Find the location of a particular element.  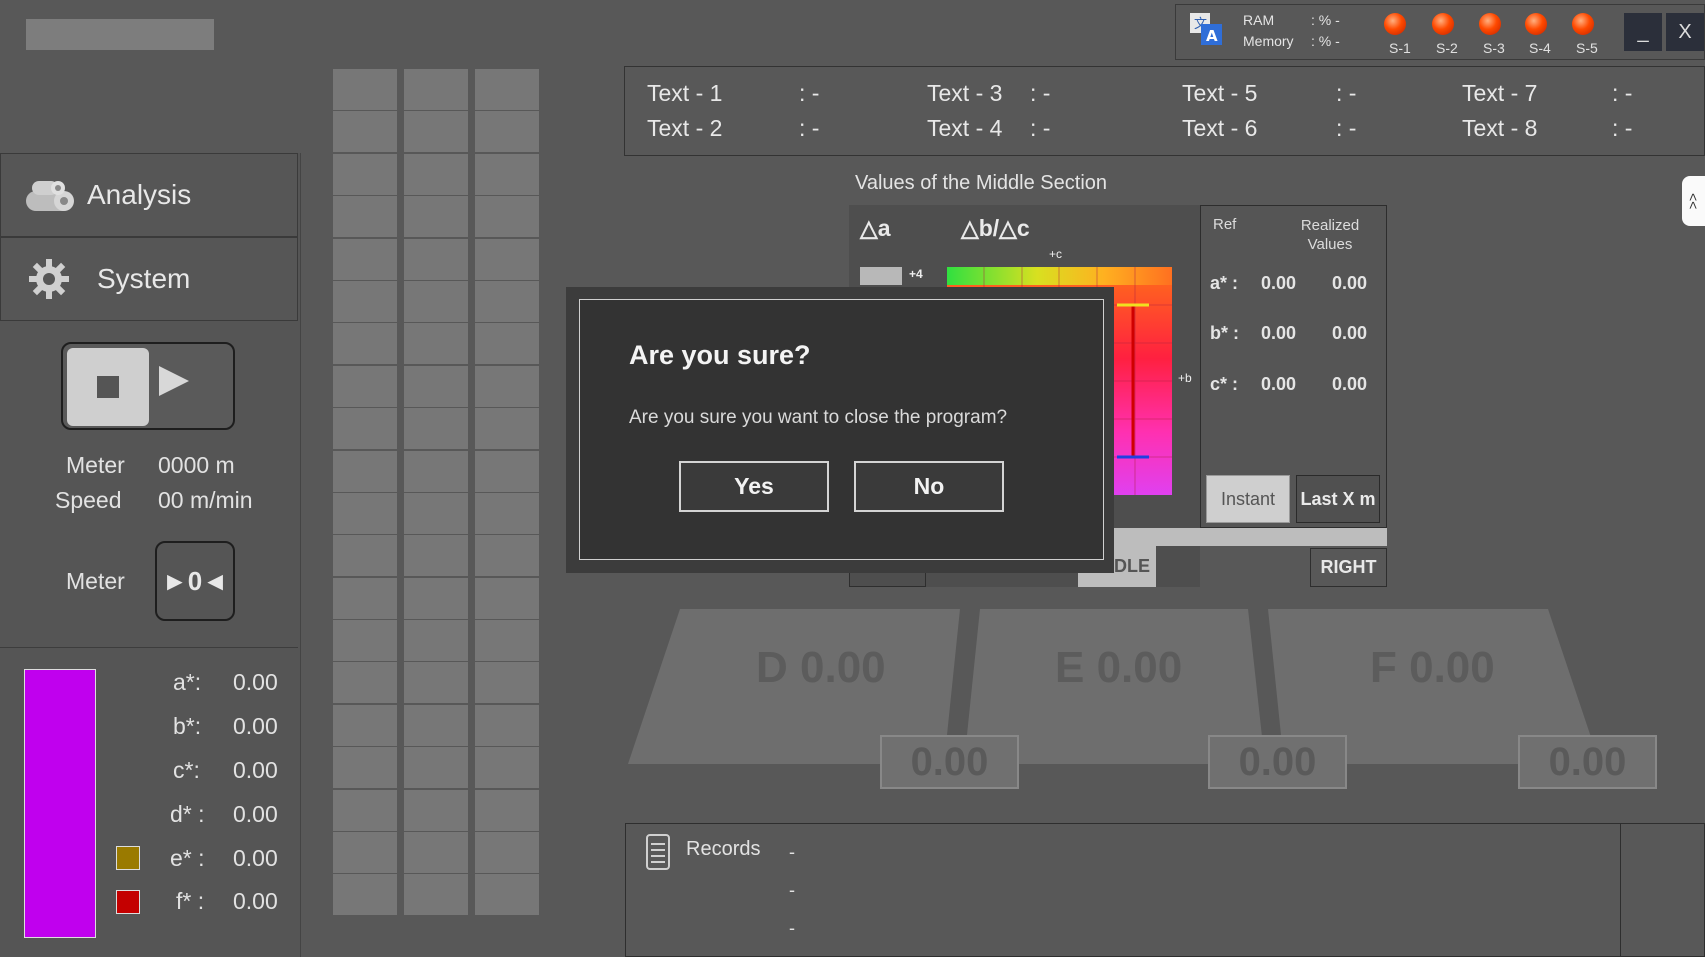

lane-value-d: 0.00 is located at coordinates (949, 762).